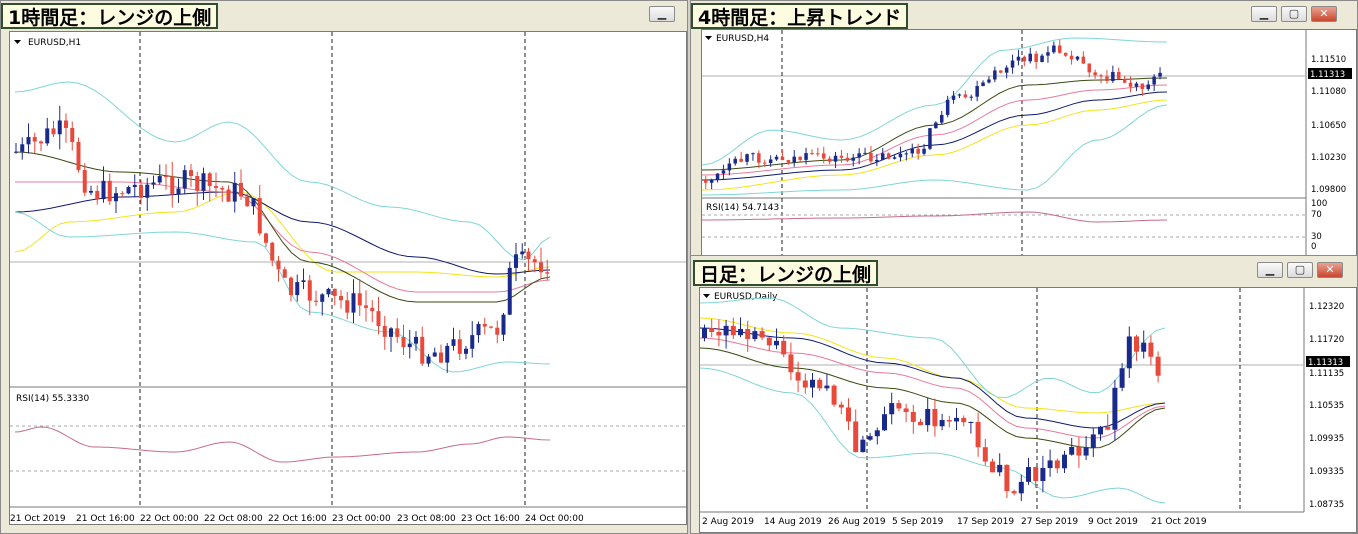 The image size is (1358, 534). Describe the element at coordinates (17, 42) in the screenshot. I see `h1-dropdown-icon` at that location.